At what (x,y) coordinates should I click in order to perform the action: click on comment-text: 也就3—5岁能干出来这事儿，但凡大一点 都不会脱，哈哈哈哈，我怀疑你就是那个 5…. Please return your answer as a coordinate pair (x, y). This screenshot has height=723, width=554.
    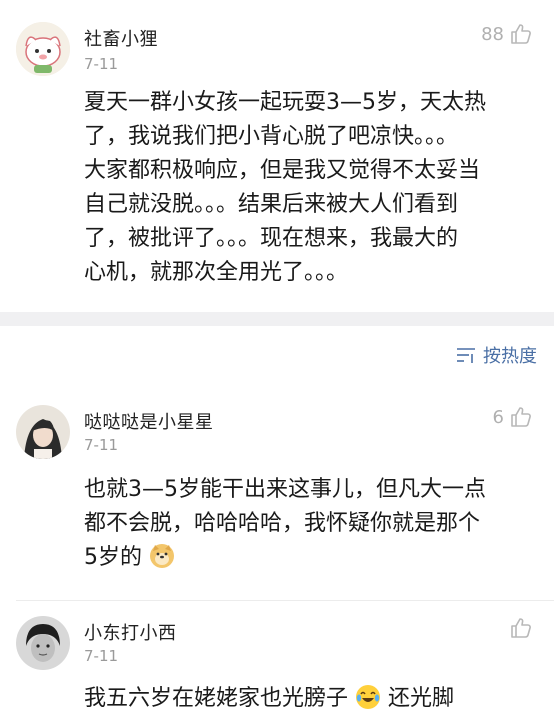
    Looking at the image, I should click on (285, 523).